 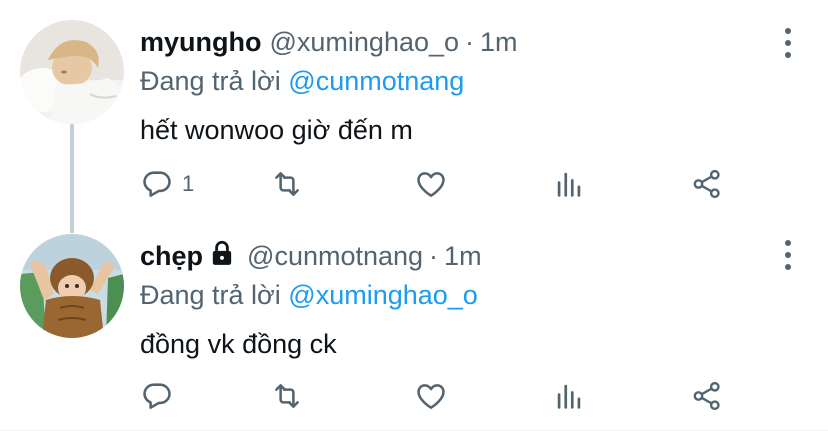 I want to click on tweet-text: hết wonwoo giờ đến m, so click(x=276, y=130).